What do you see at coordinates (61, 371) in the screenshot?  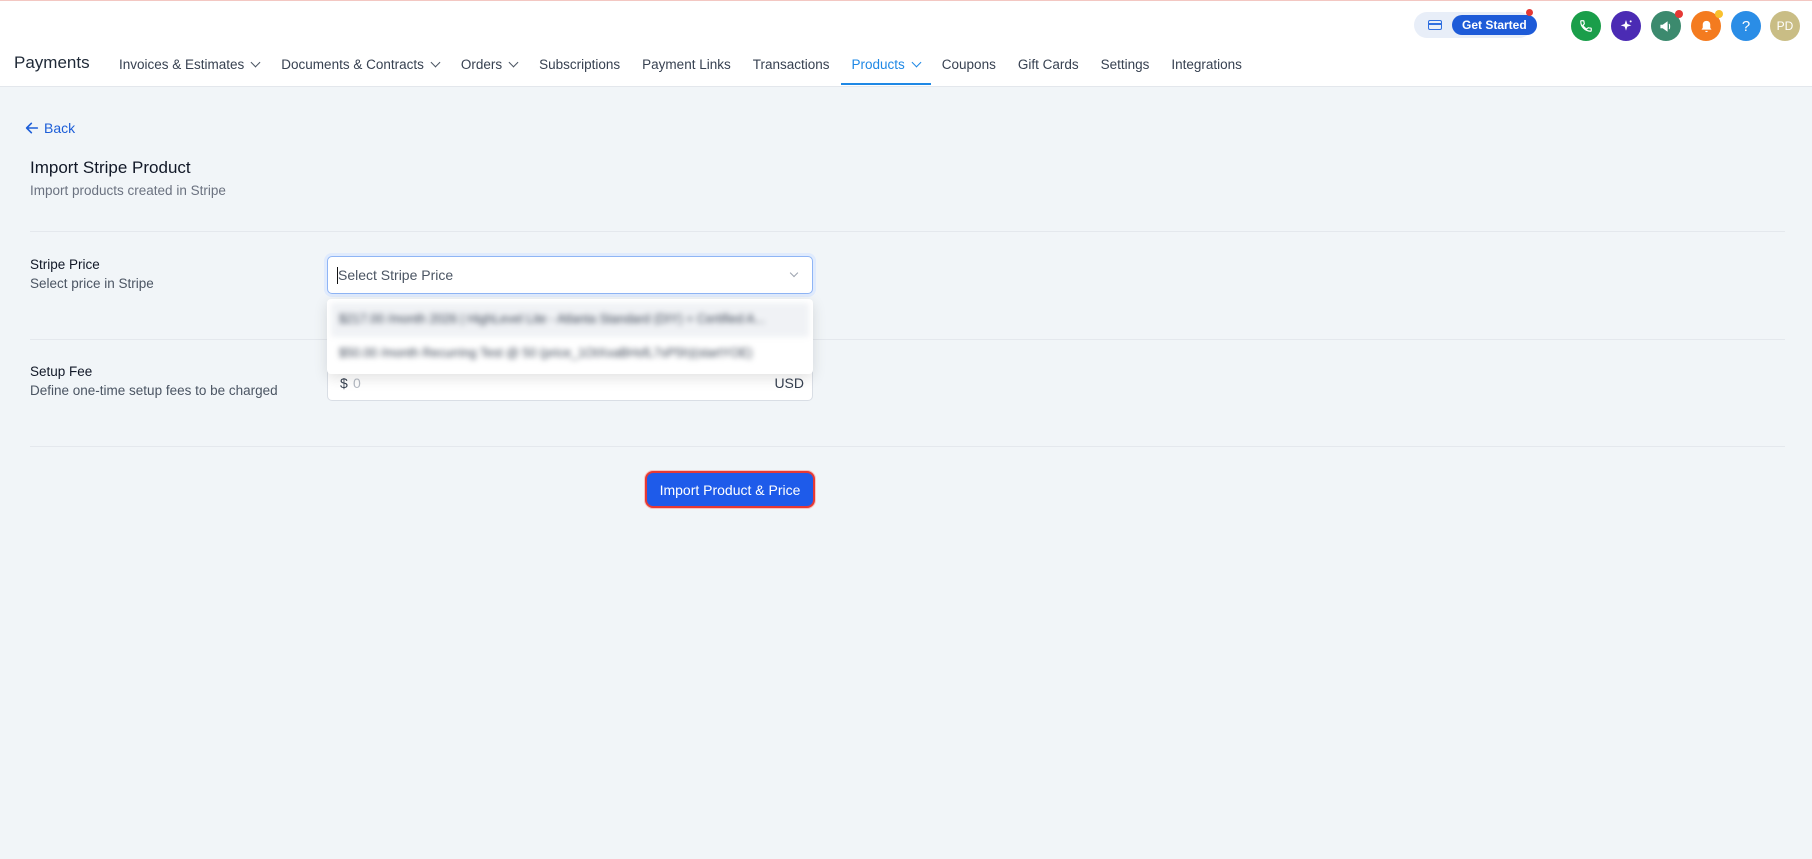 I see `setup-fee-label: Setup Fee` at bounding box center [61, 371].